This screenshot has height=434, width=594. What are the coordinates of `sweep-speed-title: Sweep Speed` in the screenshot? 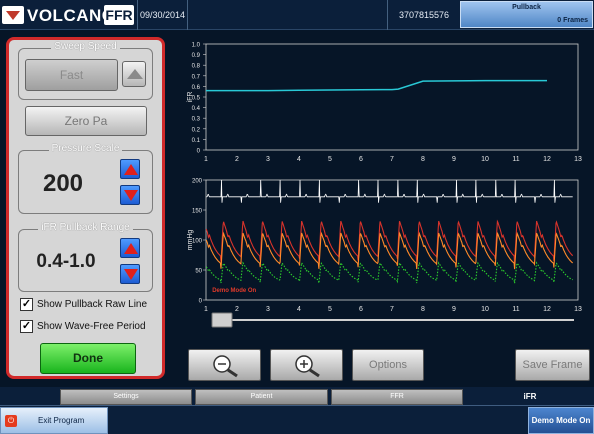 It's located at (85, 46).